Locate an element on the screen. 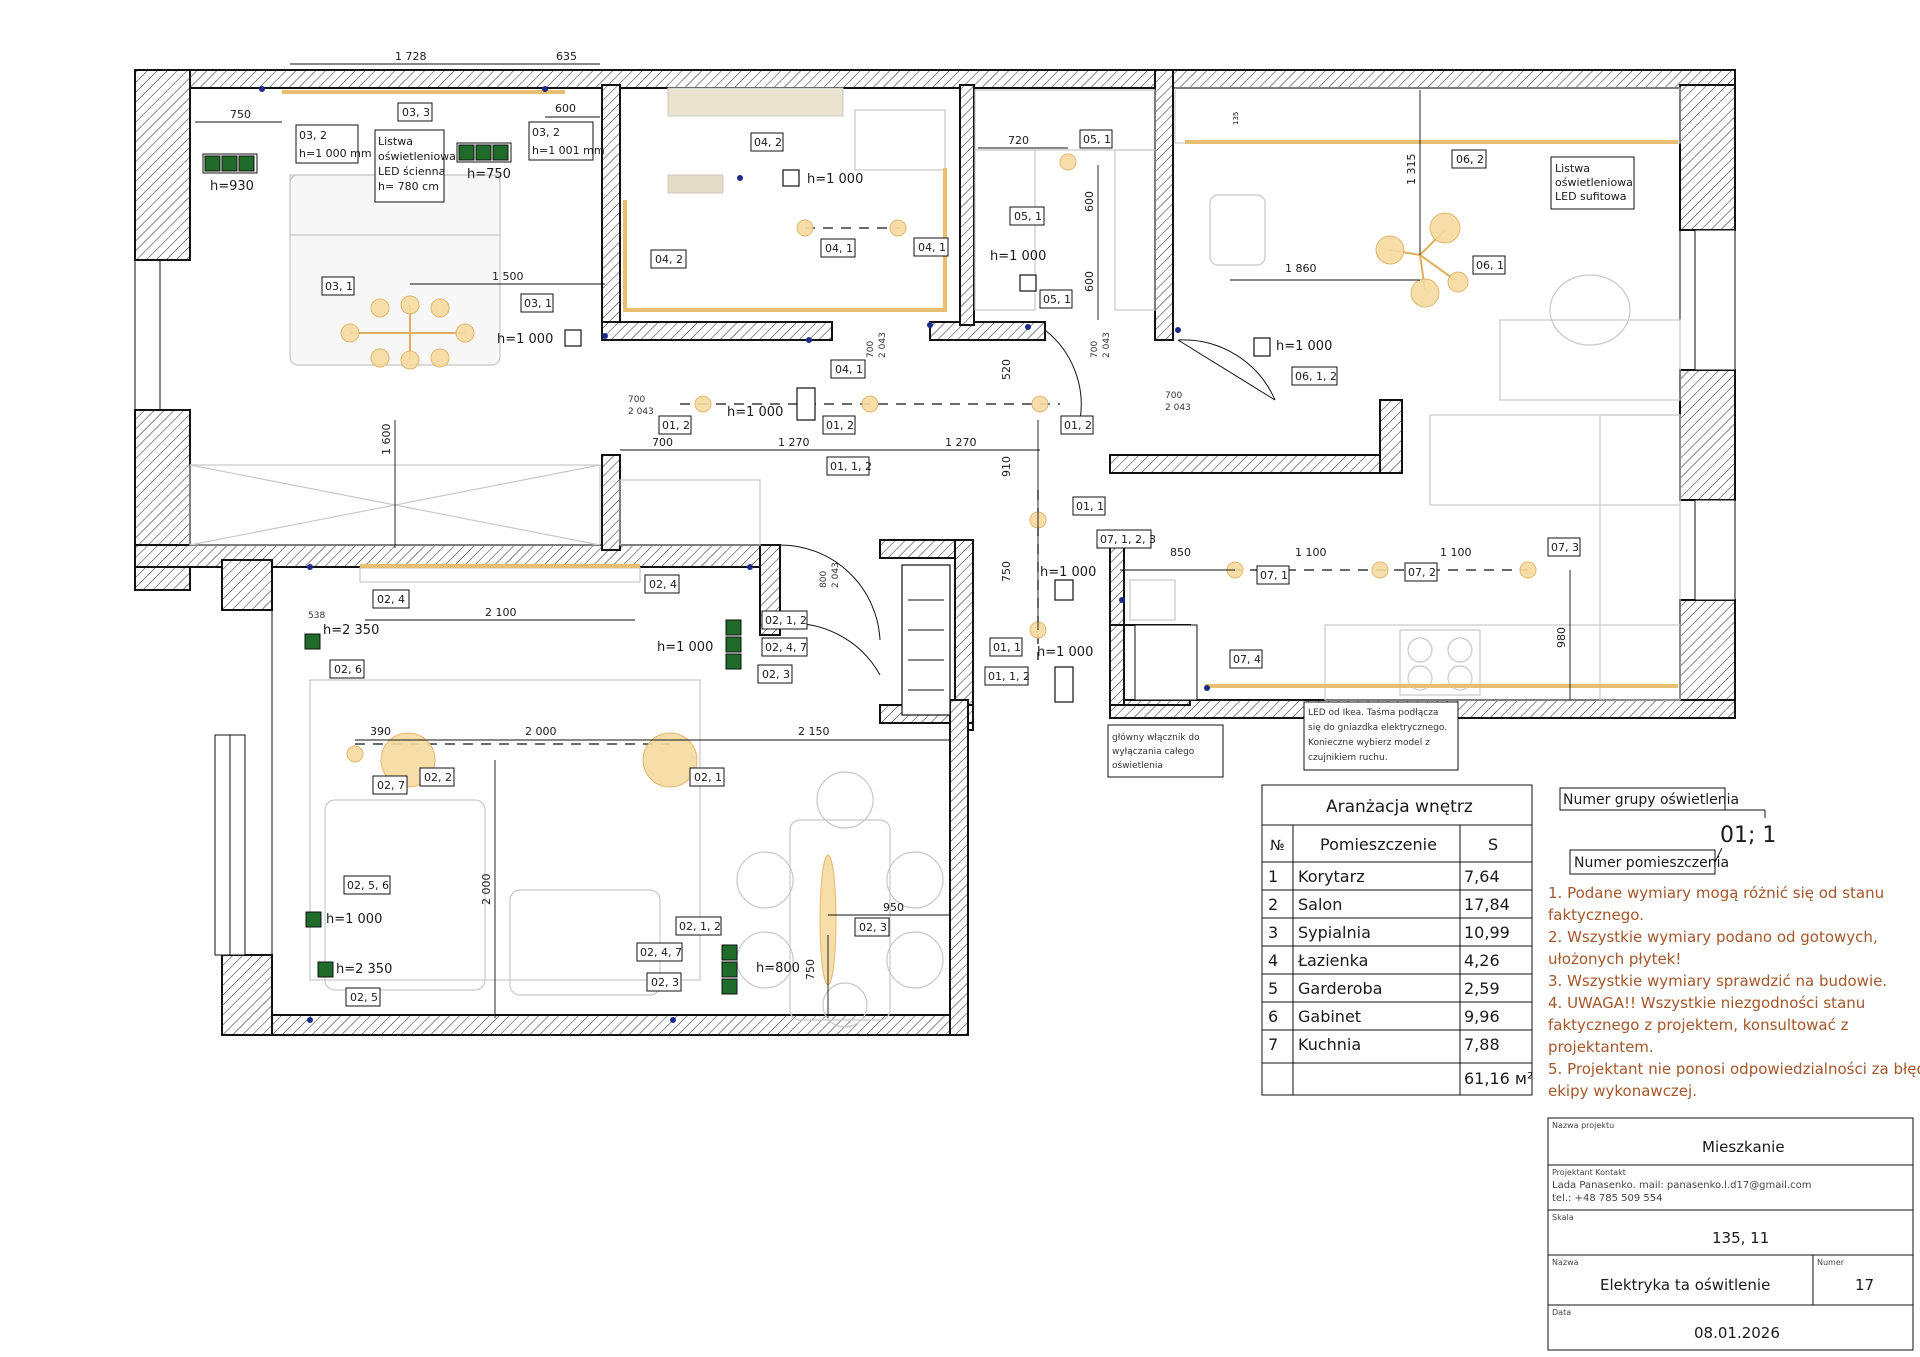  doors is located at coordinates (1025, 502).